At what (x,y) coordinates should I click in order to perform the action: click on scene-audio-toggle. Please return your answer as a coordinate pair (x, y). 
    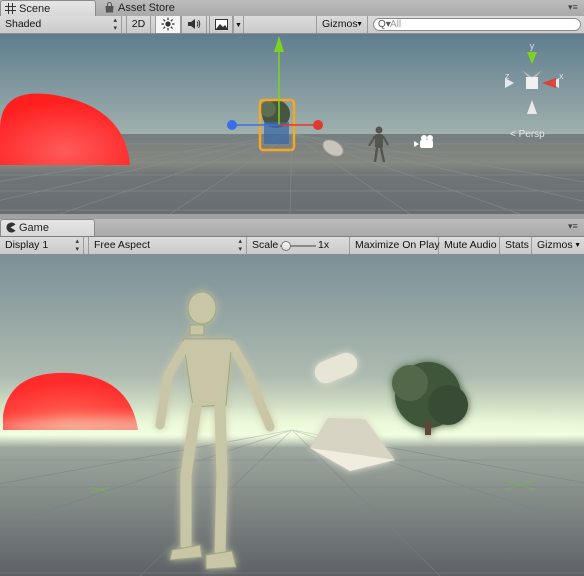
    Looking at the image, I should click on (194, 24).